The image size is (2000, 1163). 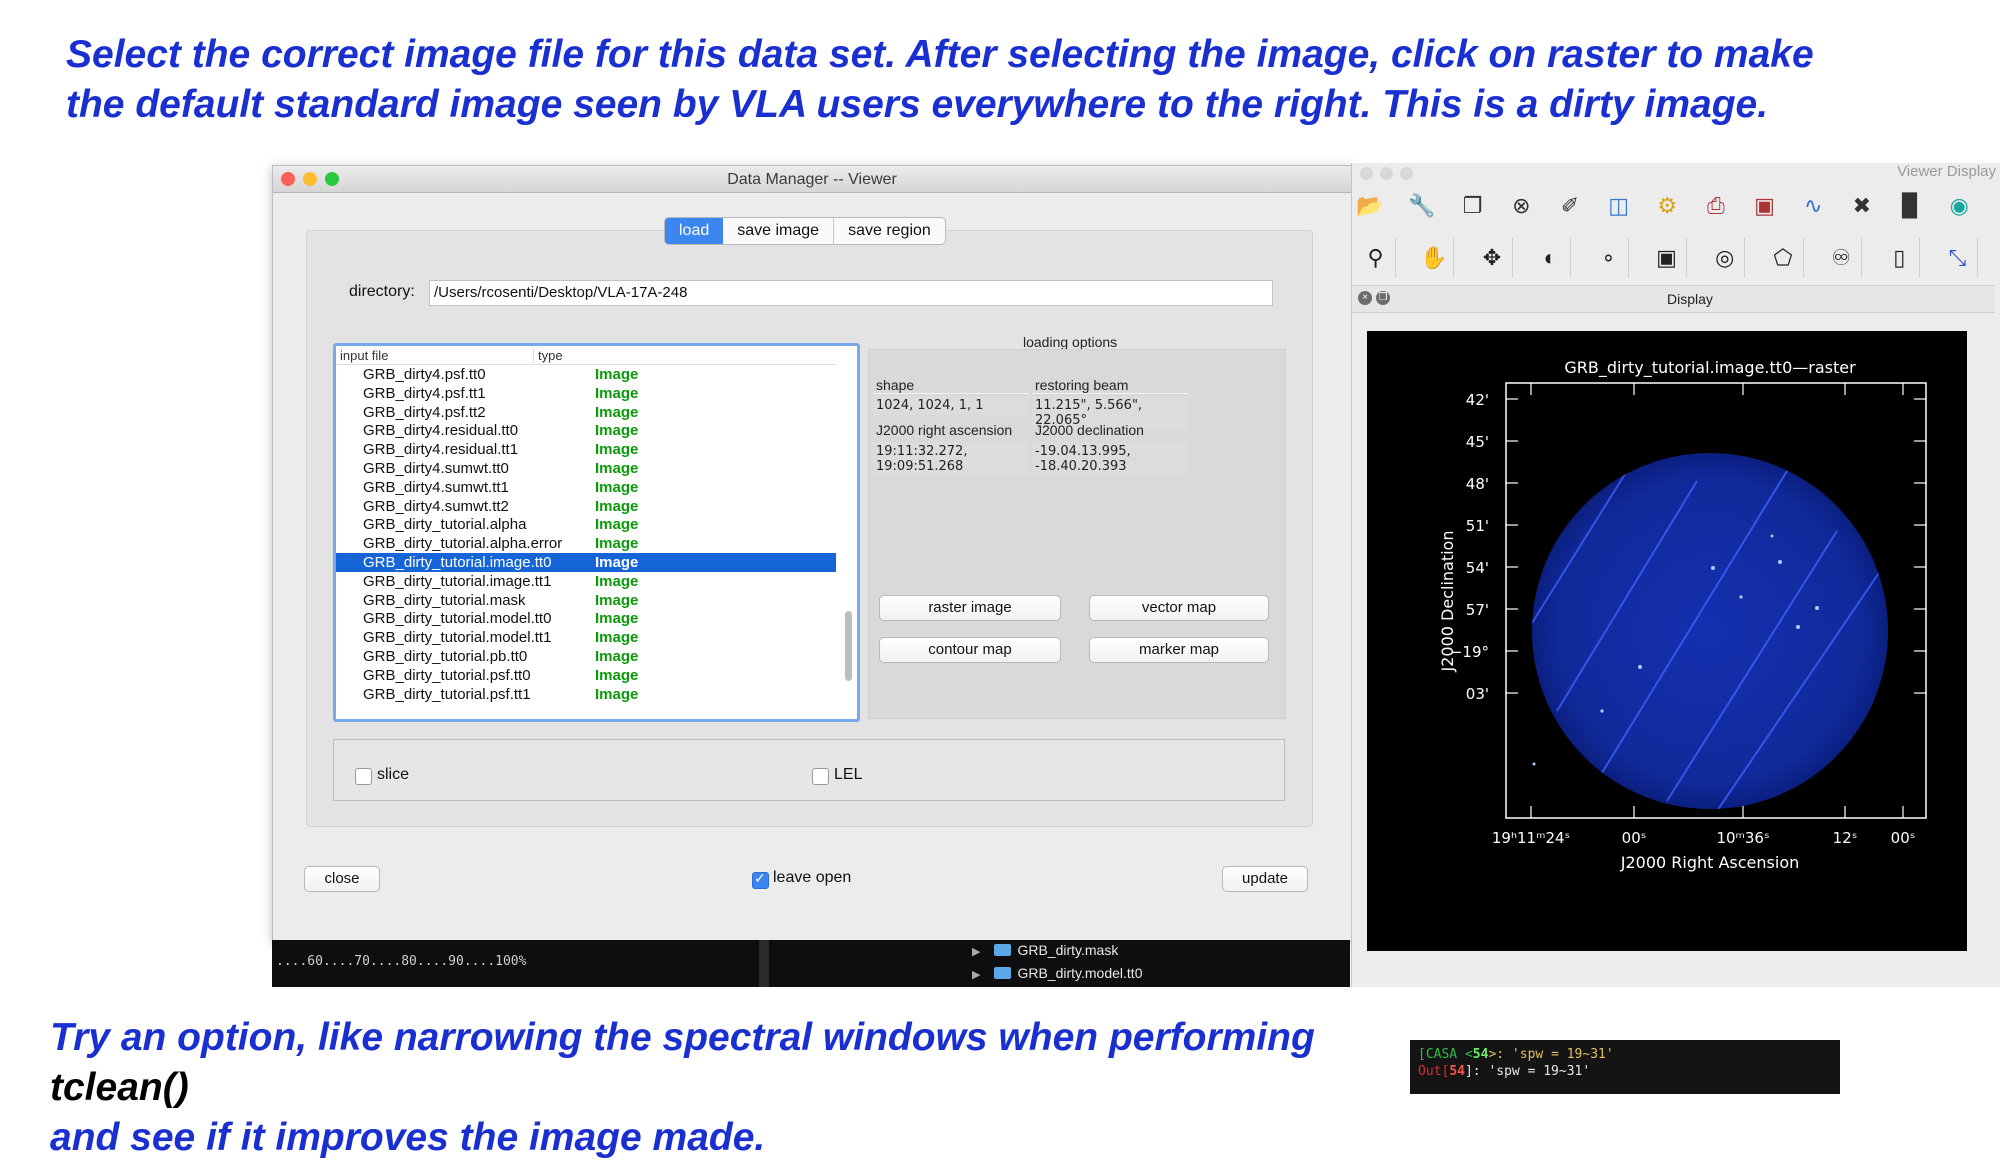 I want to click on polyline-icon: ♾, so click(x=1842, y=258).